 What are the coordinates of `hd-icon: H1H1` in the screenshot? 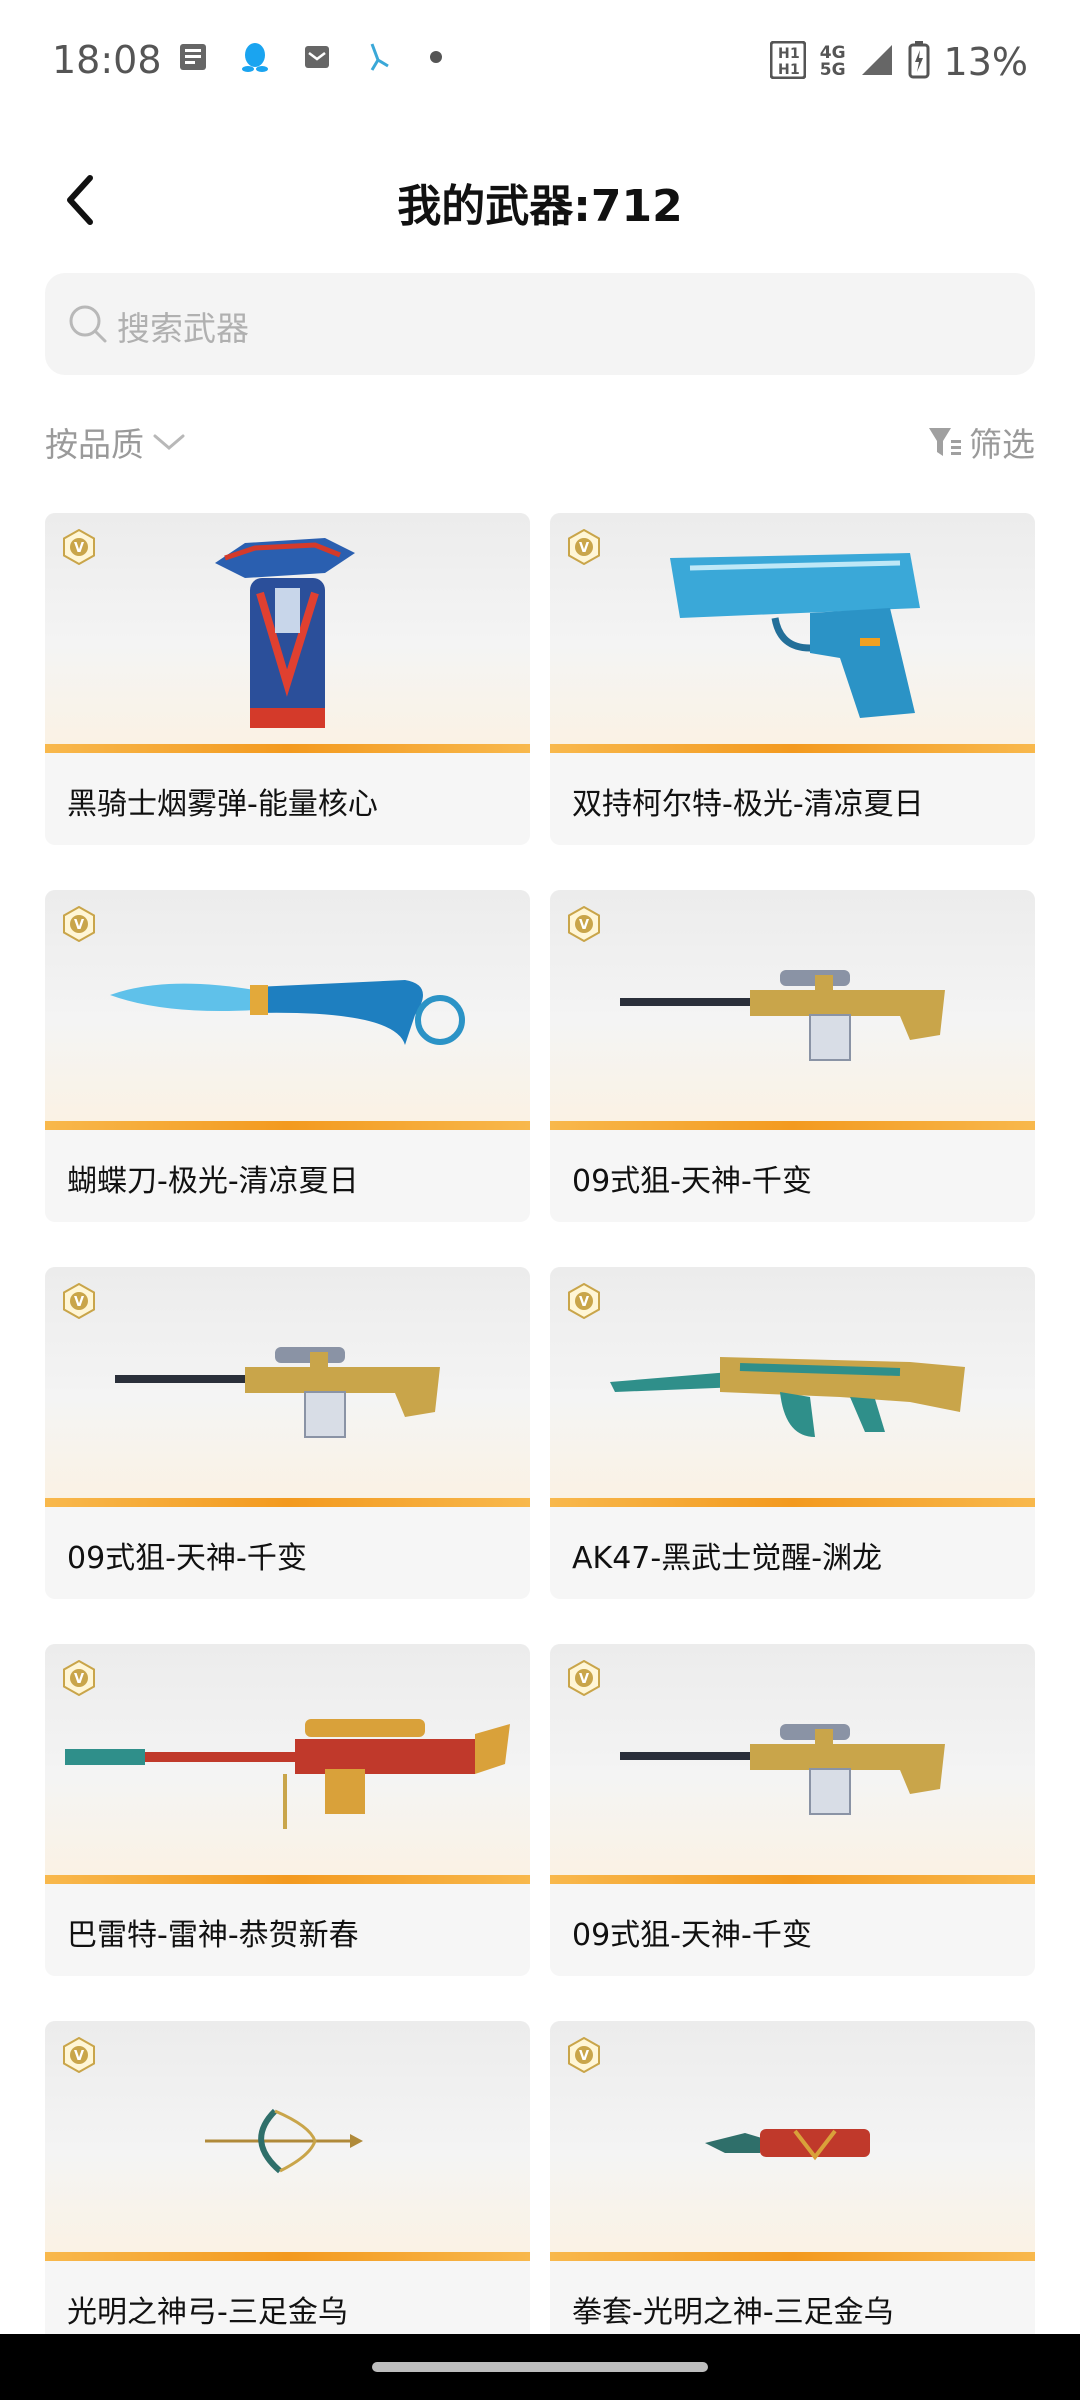 It's located at (788, 61).